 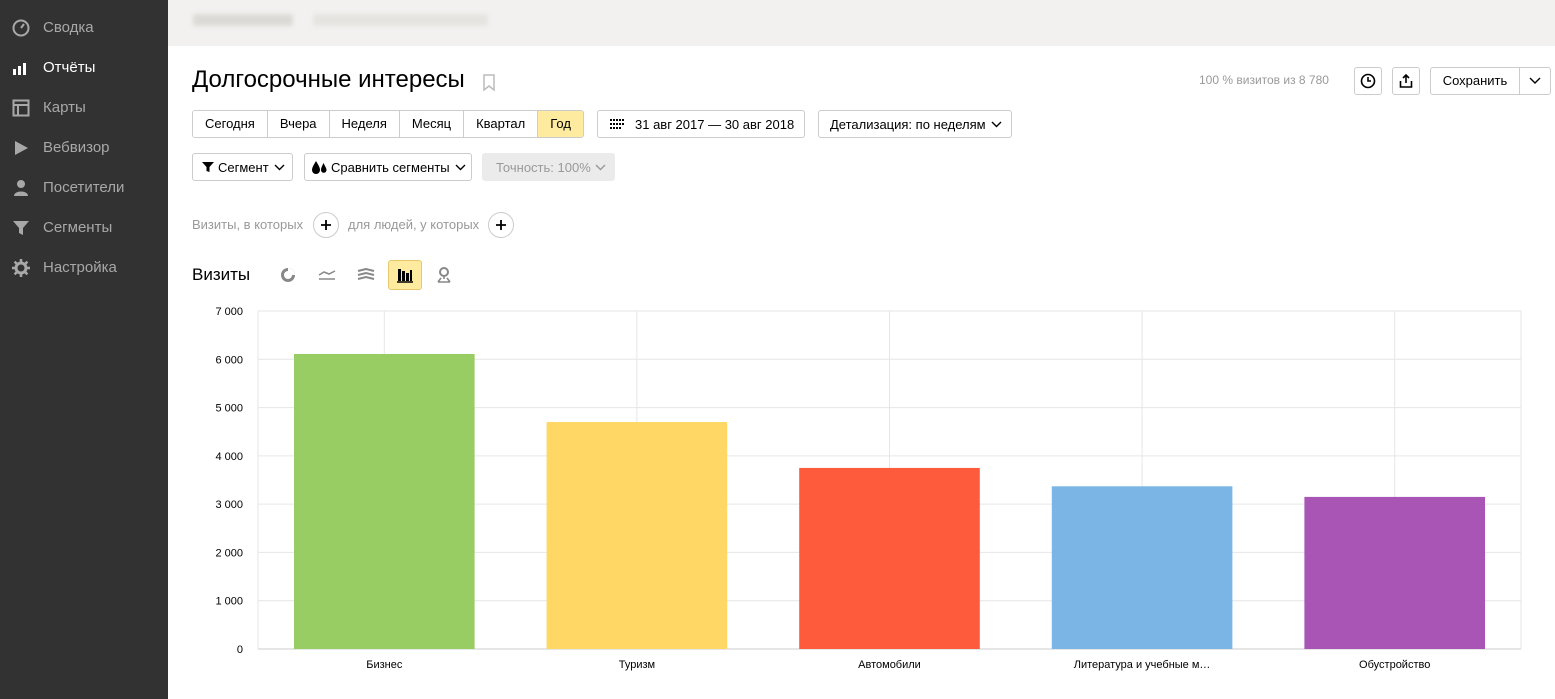 I want to click on upload-icon, so click(x=1406, y=80).